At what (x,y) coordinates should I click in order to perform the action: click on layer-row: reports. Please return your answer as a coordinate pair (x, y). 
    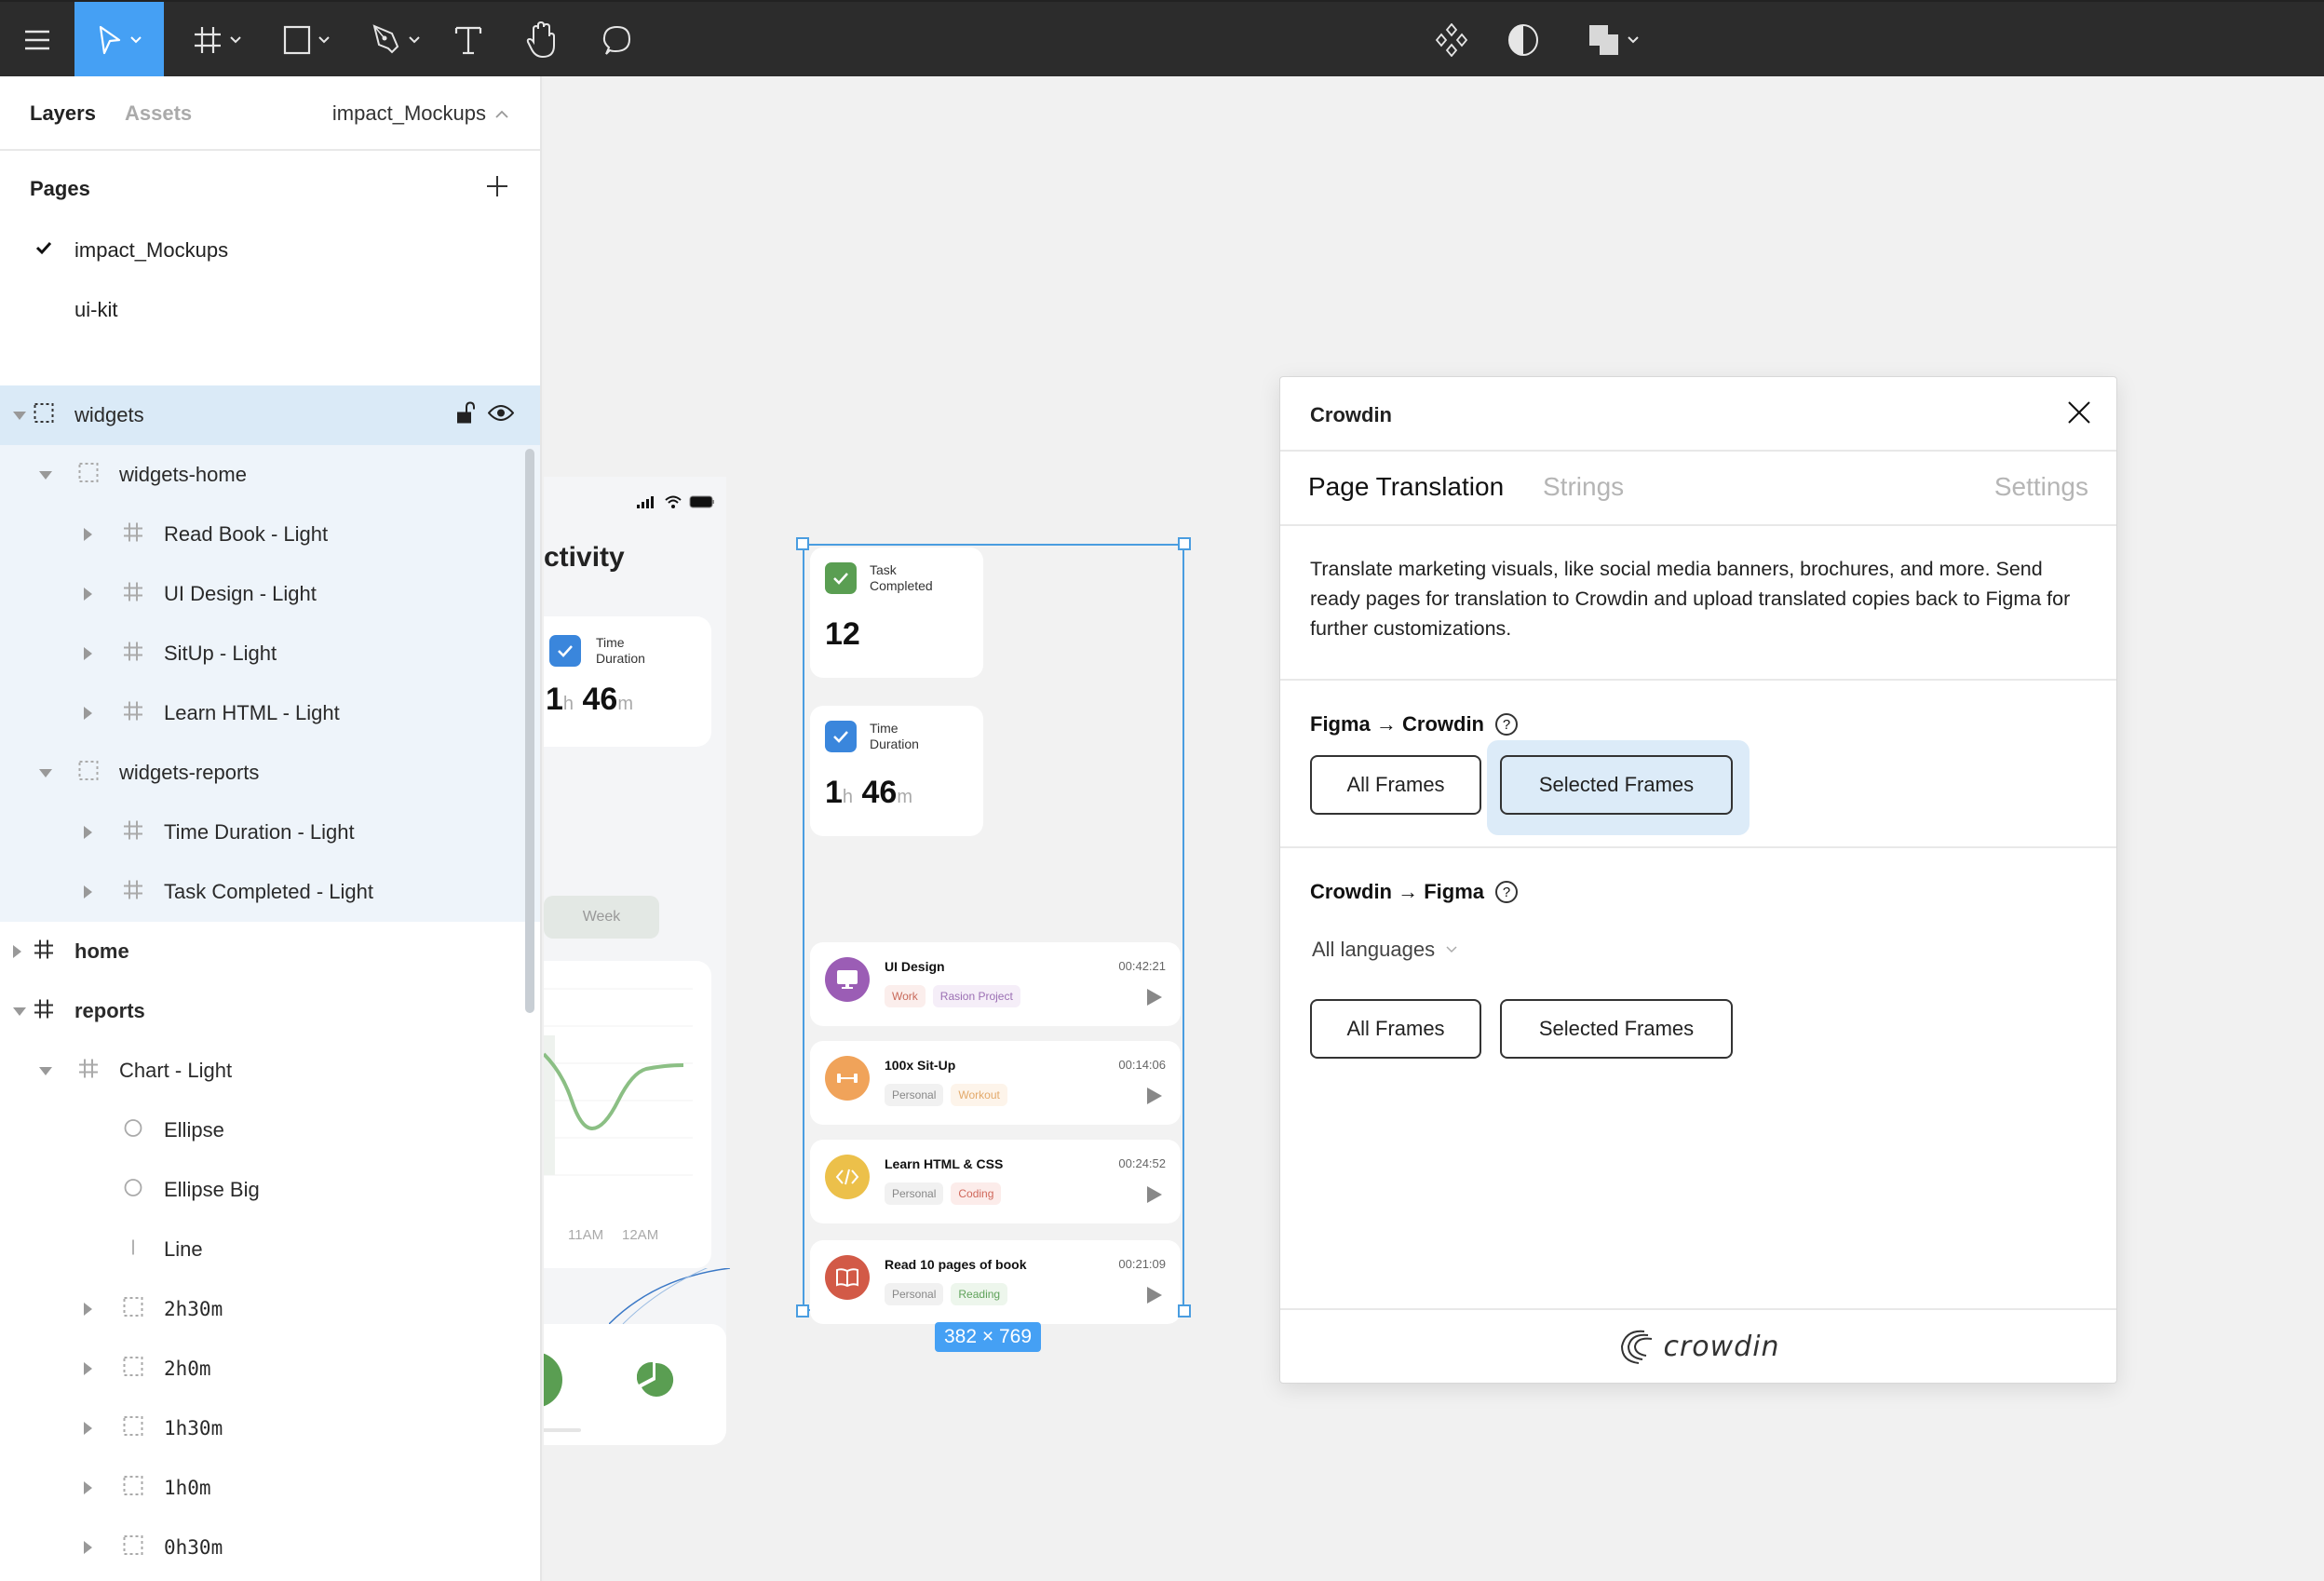
    Looking at the image, I should click on (270, 1011).